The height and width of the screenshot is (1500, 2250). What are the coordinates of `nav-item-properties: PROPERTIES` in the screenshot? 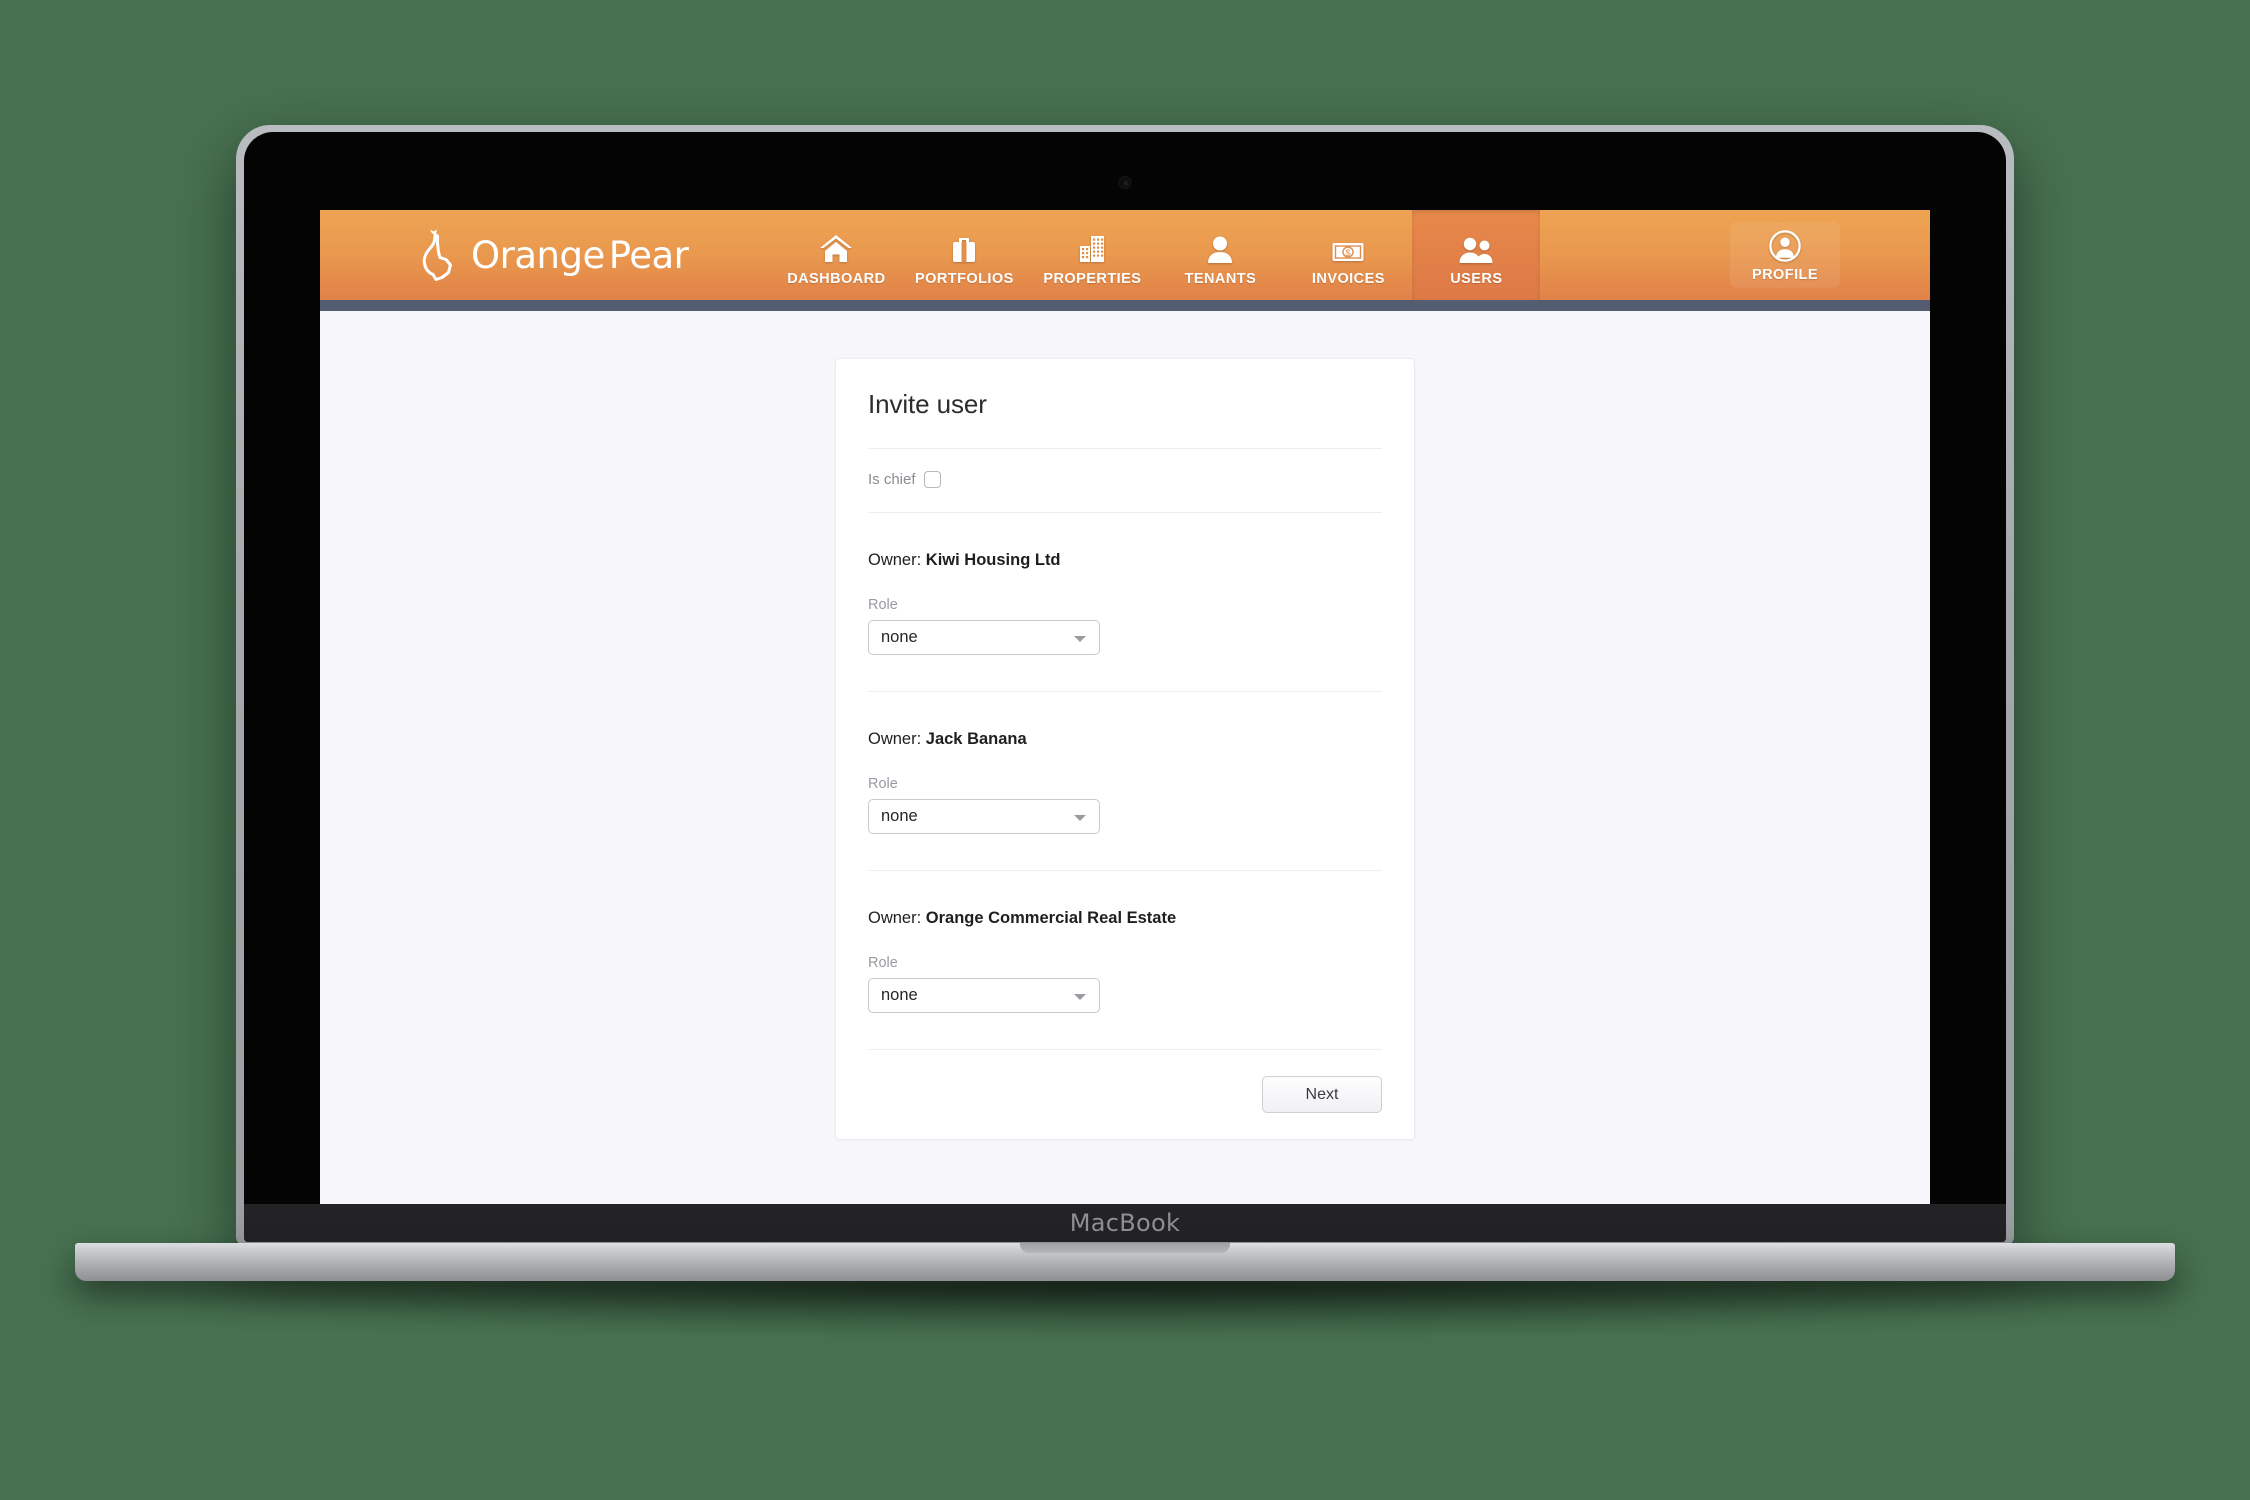 It's located at (1092, 255).